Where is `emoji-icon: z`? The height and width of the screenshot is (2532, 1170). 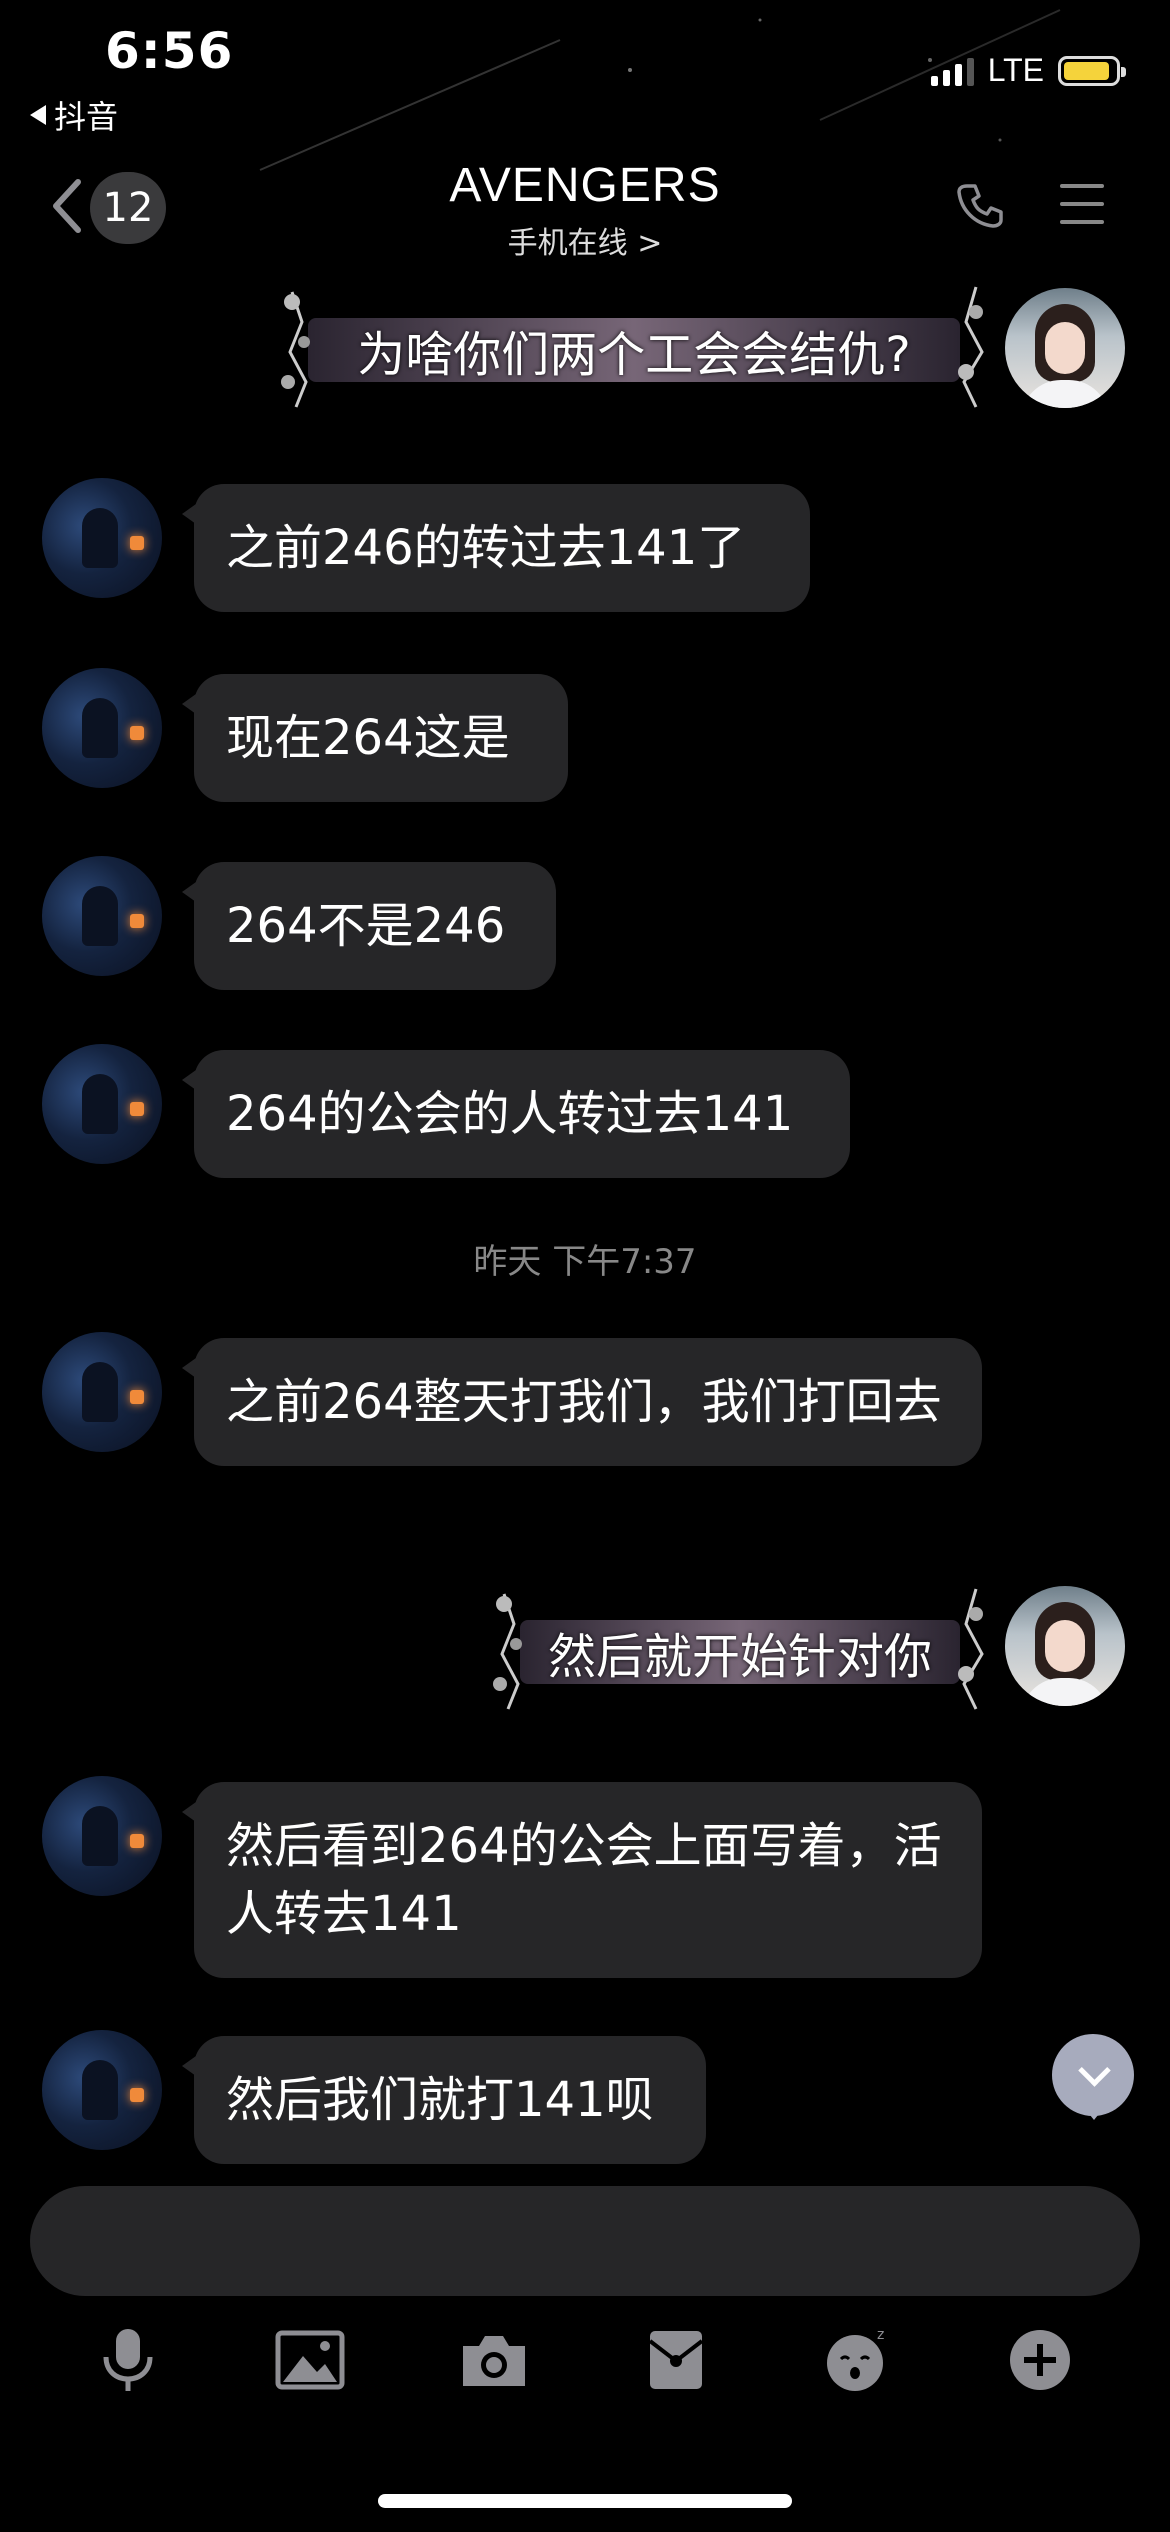 emoji-icon: z is located at coordinates (858, 2360).